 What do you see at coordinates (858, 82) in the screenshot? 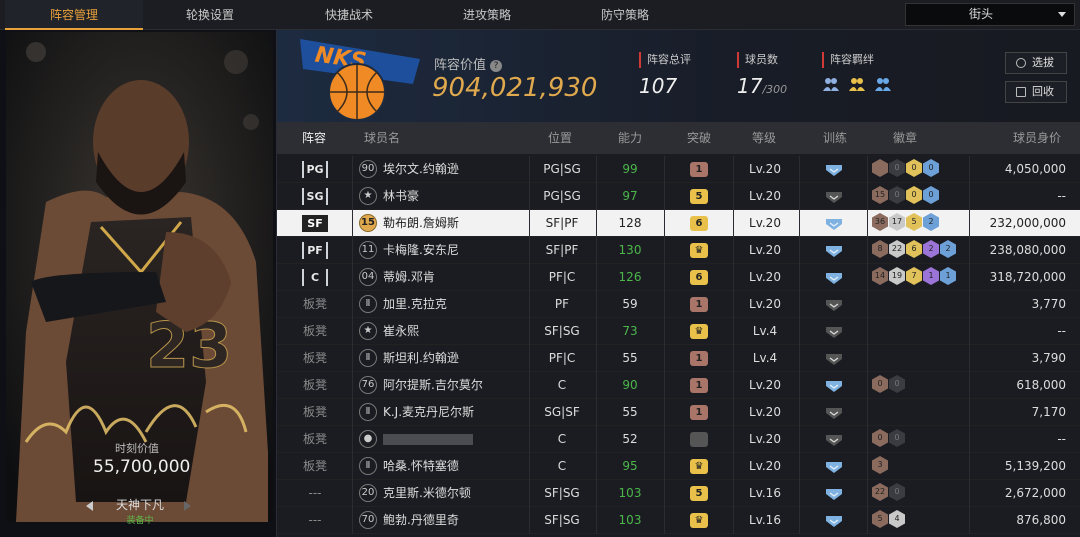
I see `bond-icons` at bounding box center [858, 82].